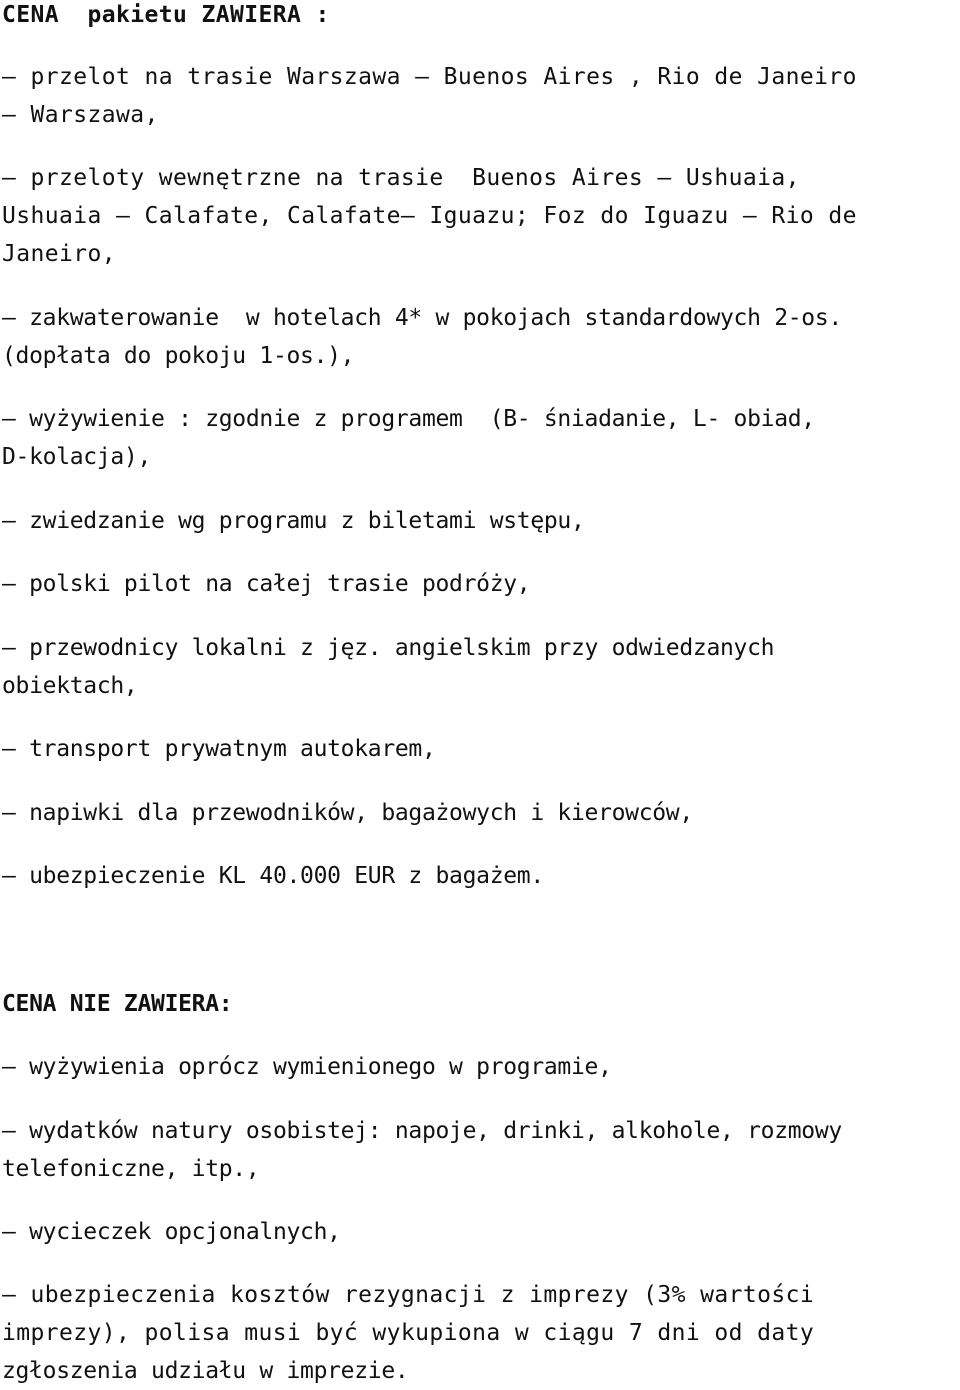 Image resolution: width=960 pixels, height=1390 pixels. I want to click on item-line: (dopłata do pokoju 1-os.),, so click(178, 356).